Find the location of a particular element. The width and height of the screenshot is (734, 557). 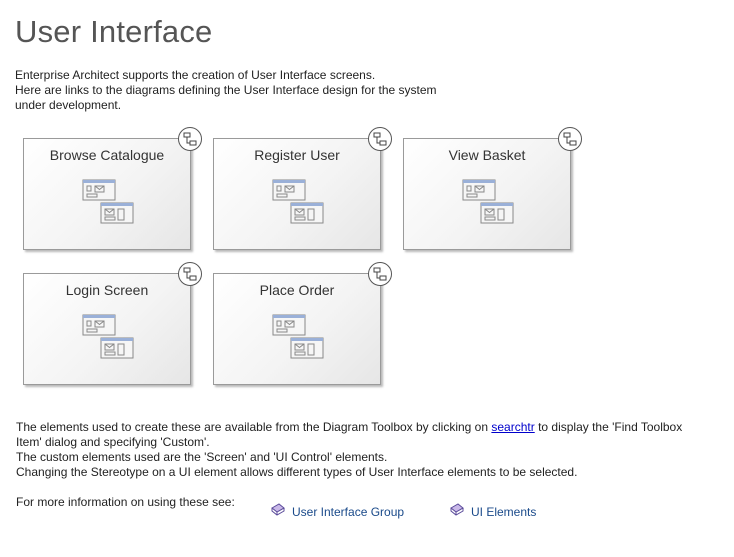

card-label: Browse Catalogue is located at coordinates (107, 155).